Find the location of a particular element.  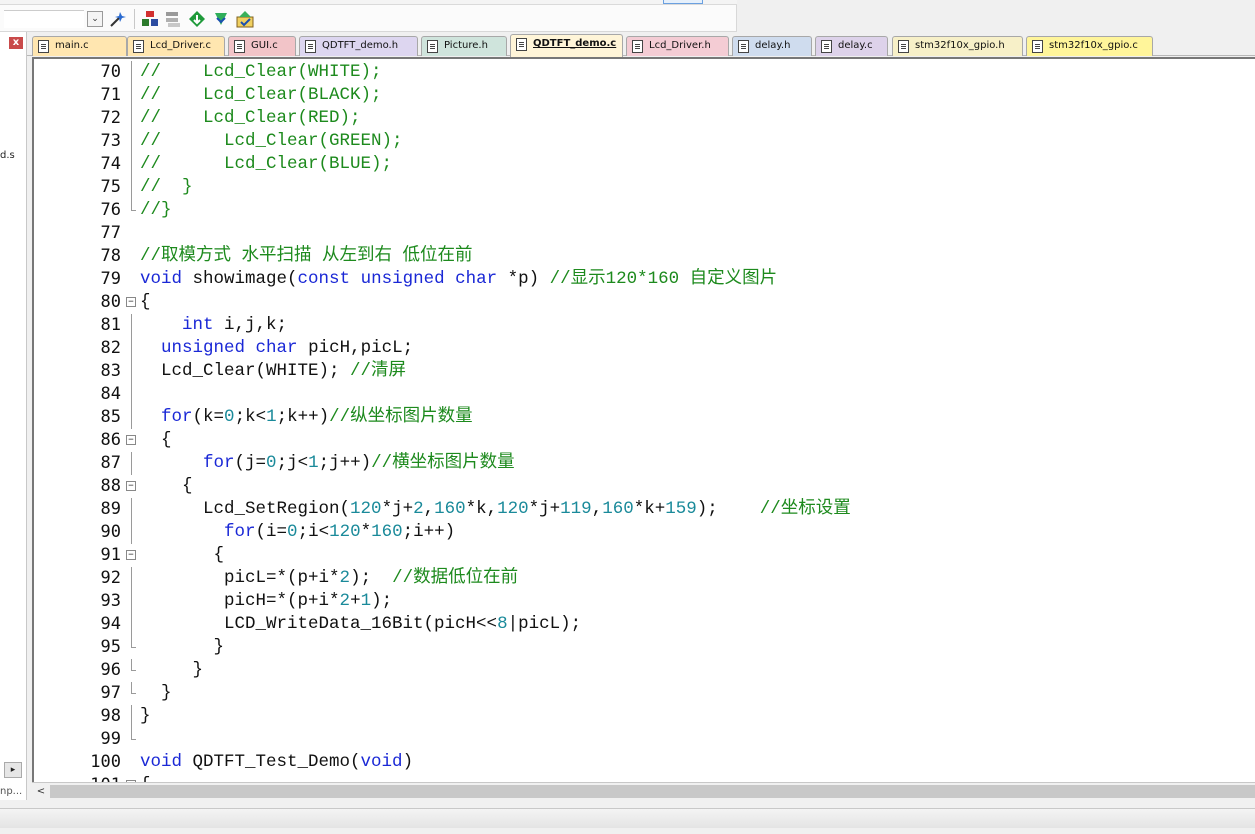

code-line: 100 void QDTFT_Test_Demo(void) is located at coordinates (644, 762).